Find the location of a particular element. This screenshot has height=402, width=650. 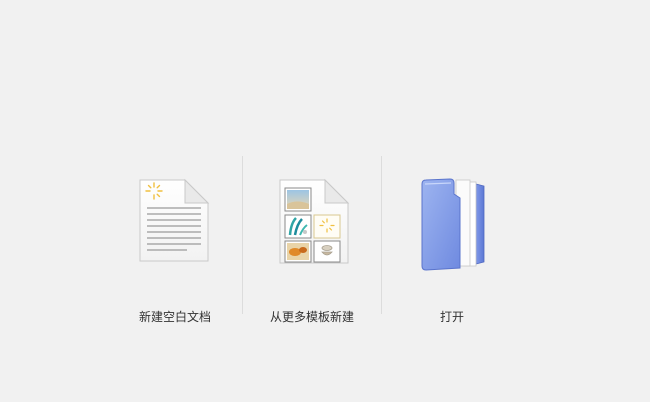

open-option: 打开 is located at coordinates (452, 253).